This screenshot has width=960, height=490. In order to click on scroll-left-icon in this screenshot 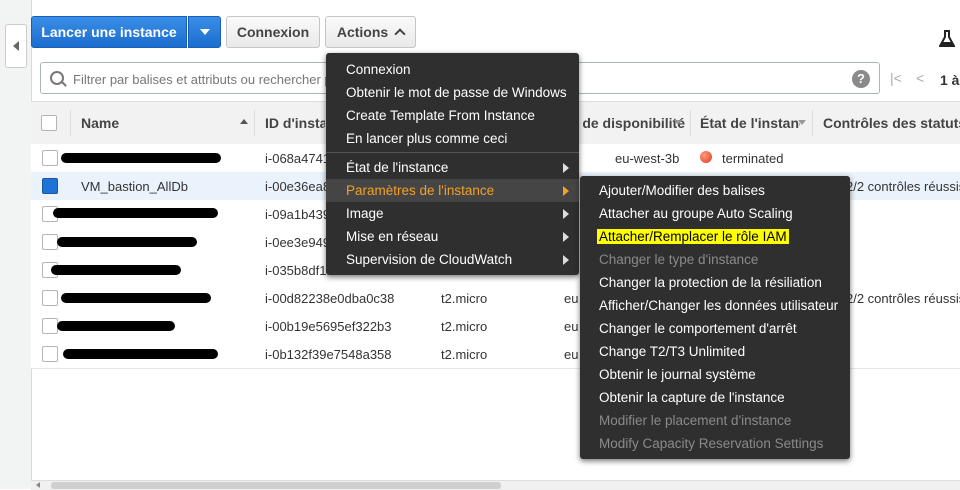, I will do `click(38, 485)`.